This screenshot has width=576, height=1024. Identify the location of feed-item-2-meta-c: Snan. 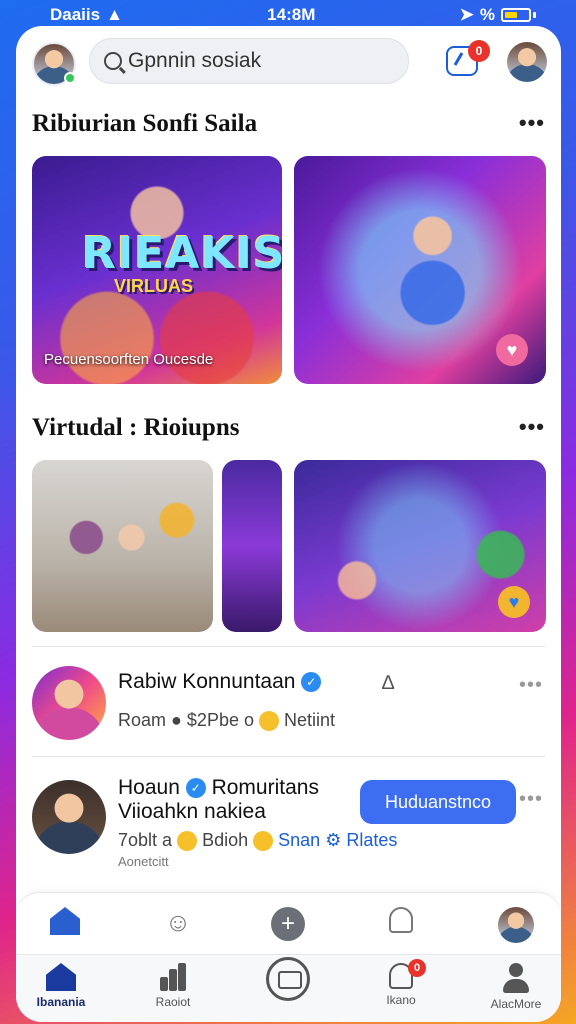
(299, 840).